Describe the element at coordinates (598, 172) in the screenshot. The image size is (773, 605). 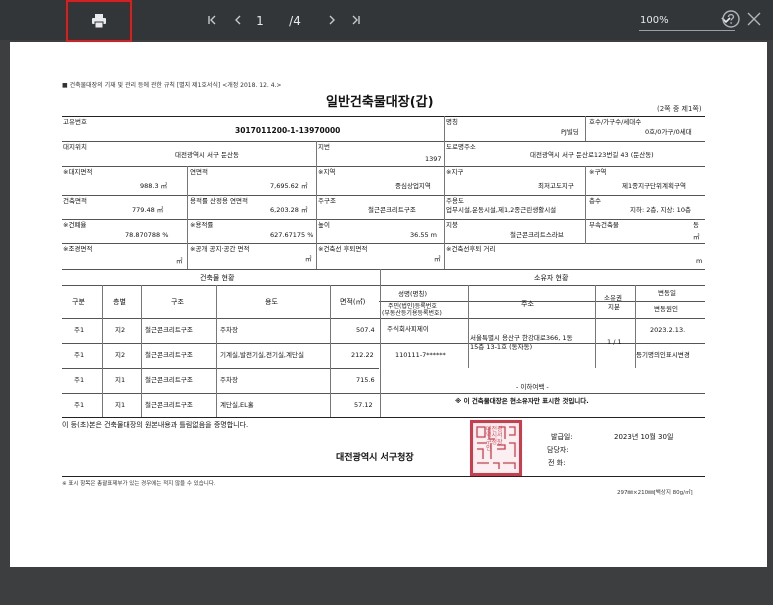
I see `area-label: ※구역` at that location.